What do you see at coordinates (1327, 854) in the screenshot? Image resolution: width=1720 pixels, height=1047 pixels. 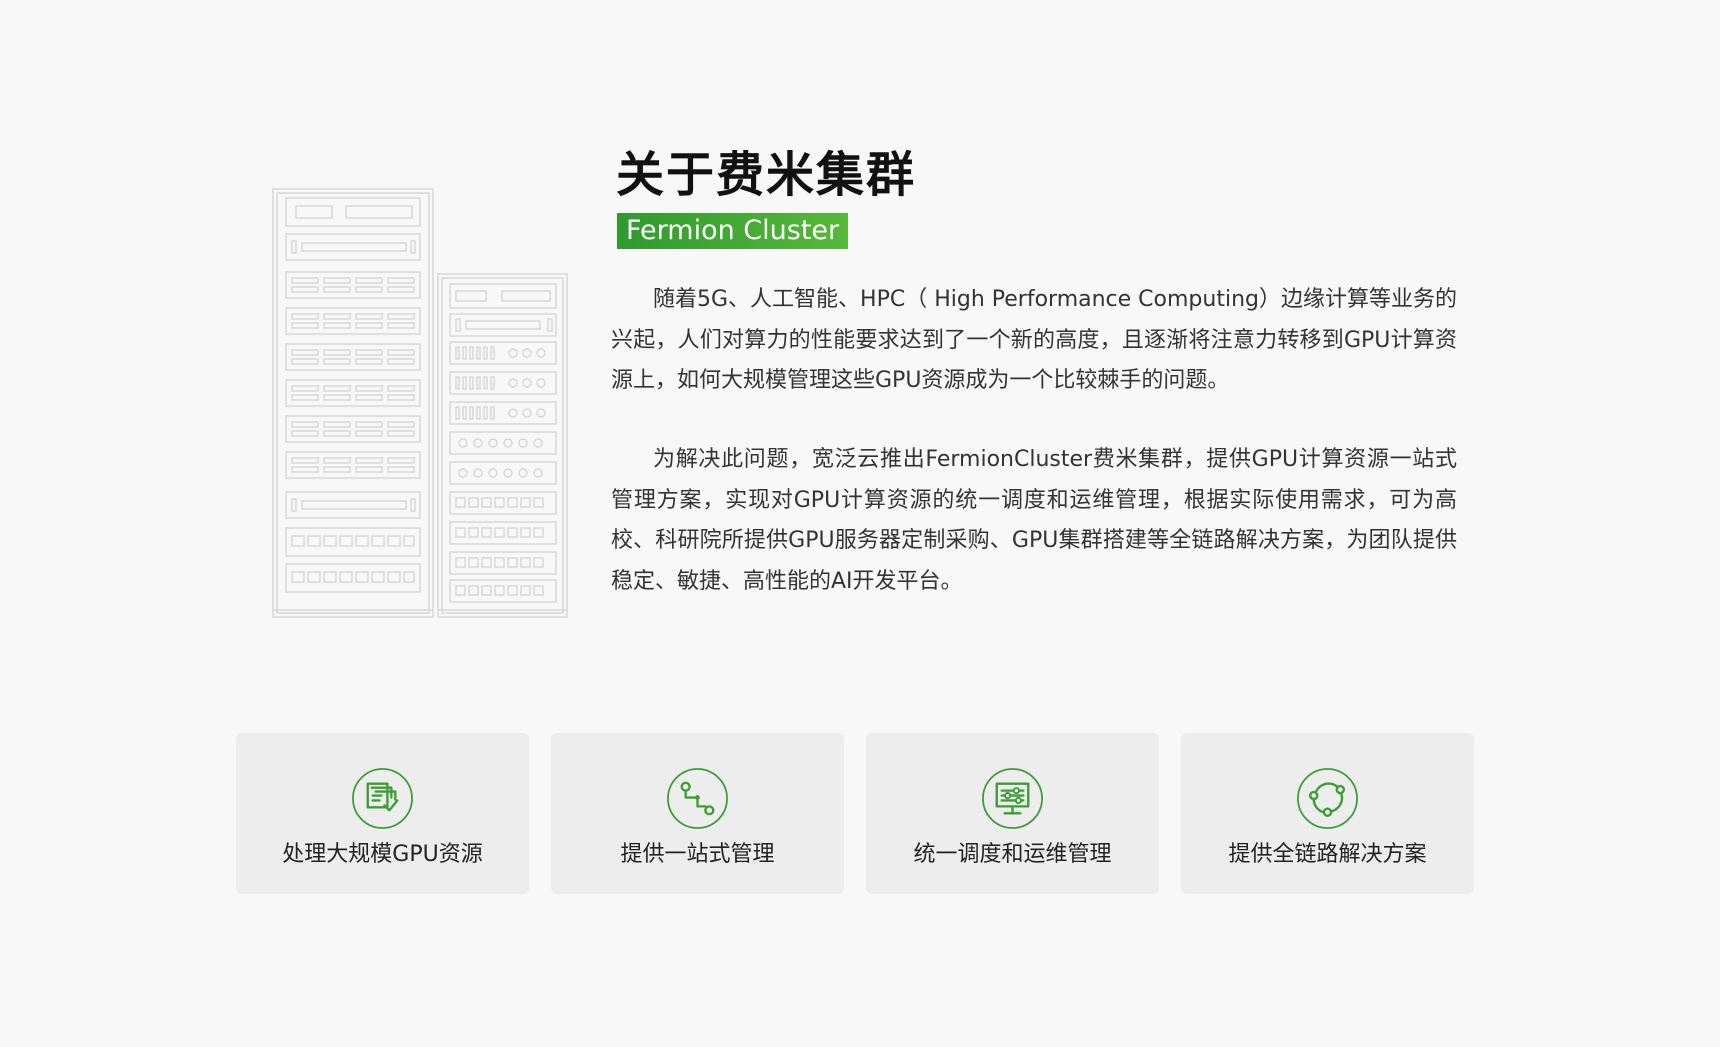 I see `feature-label: 提供全链路解决方案` at bounding box center [1327, 854].